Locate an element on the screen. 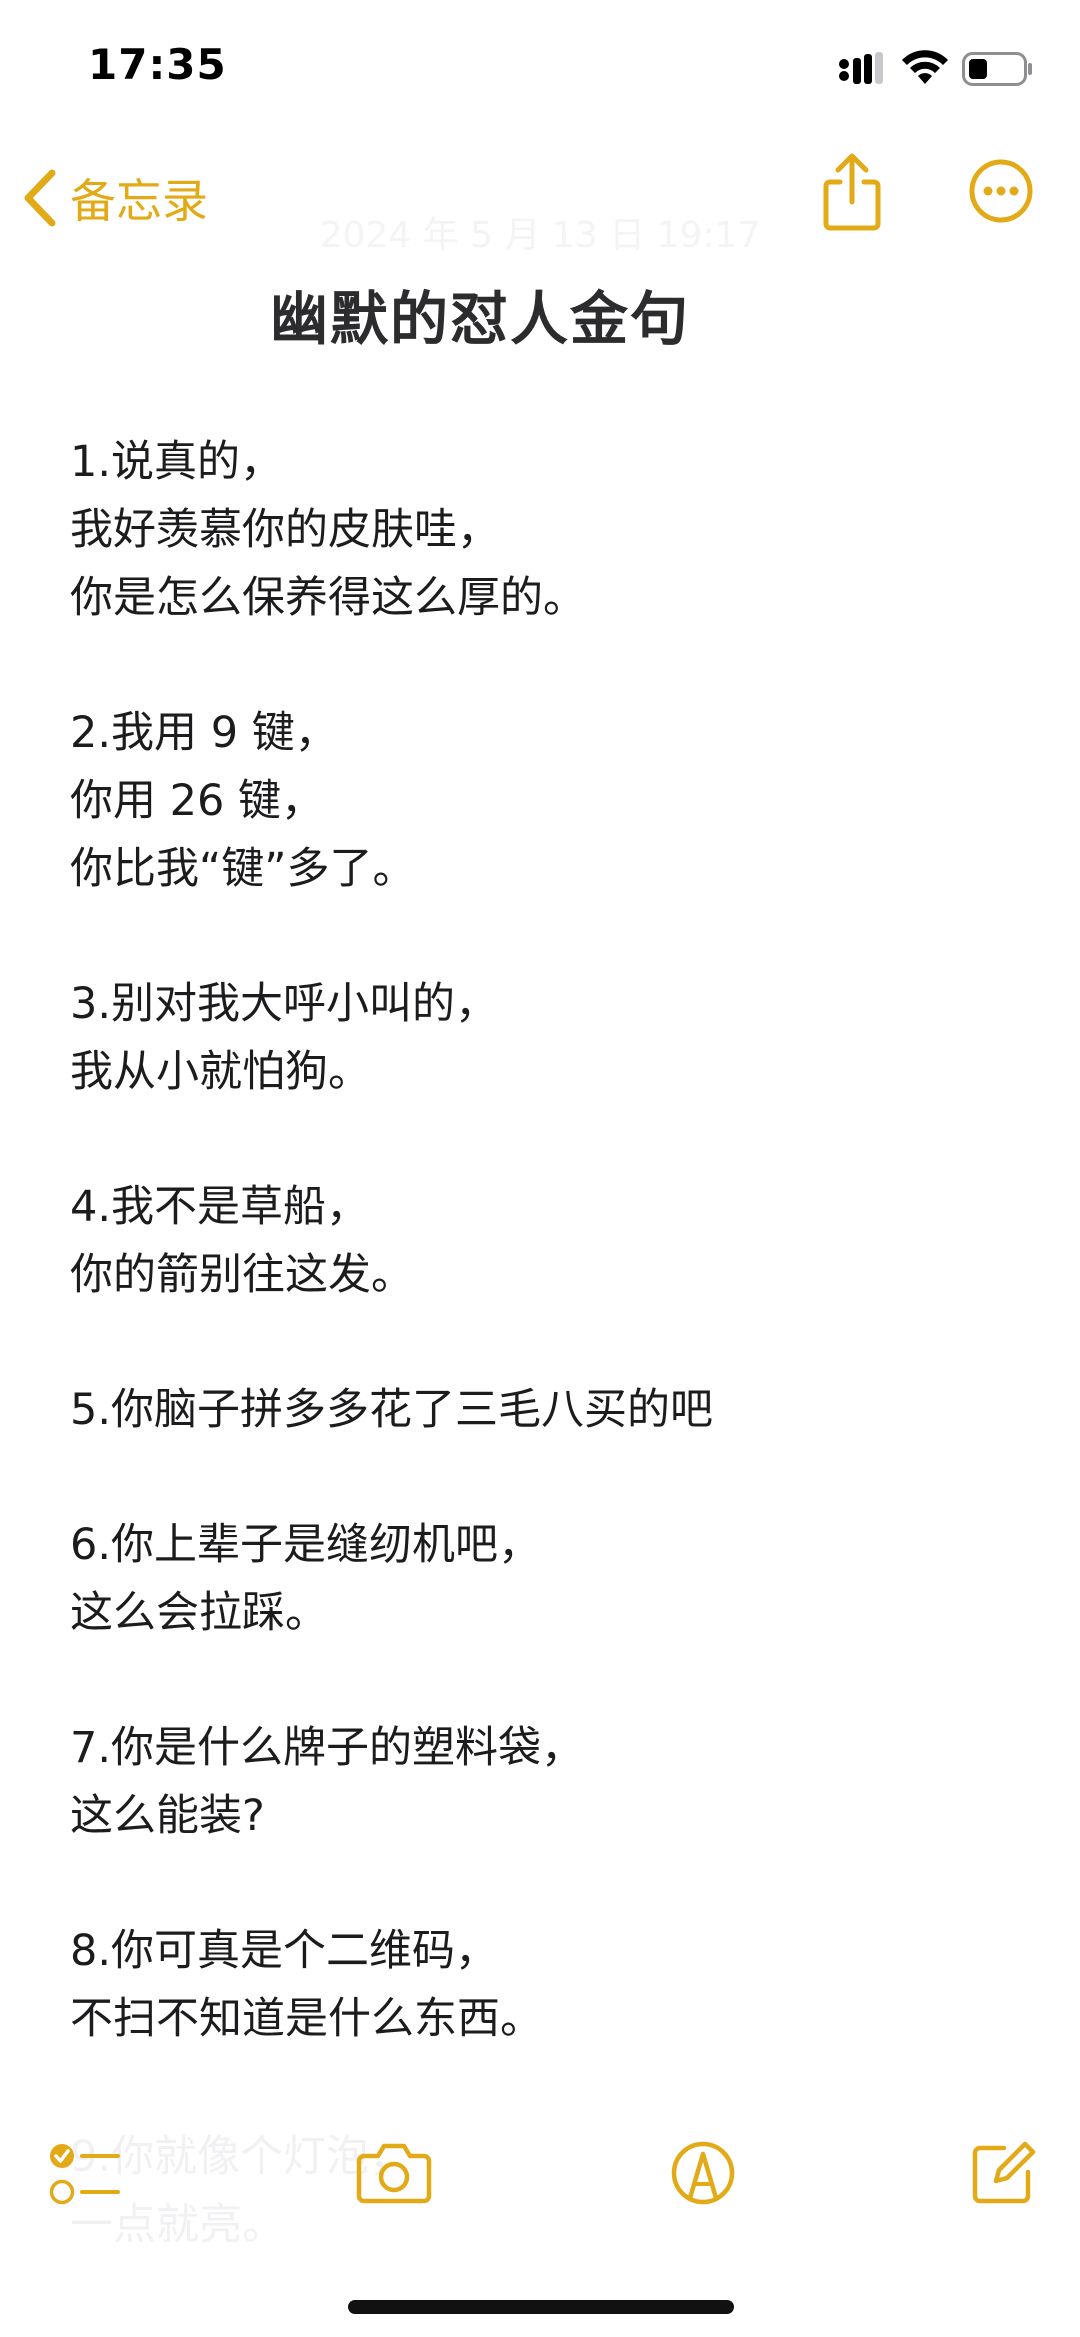  status-time: 17:35 is located at coordinates (157, 64).